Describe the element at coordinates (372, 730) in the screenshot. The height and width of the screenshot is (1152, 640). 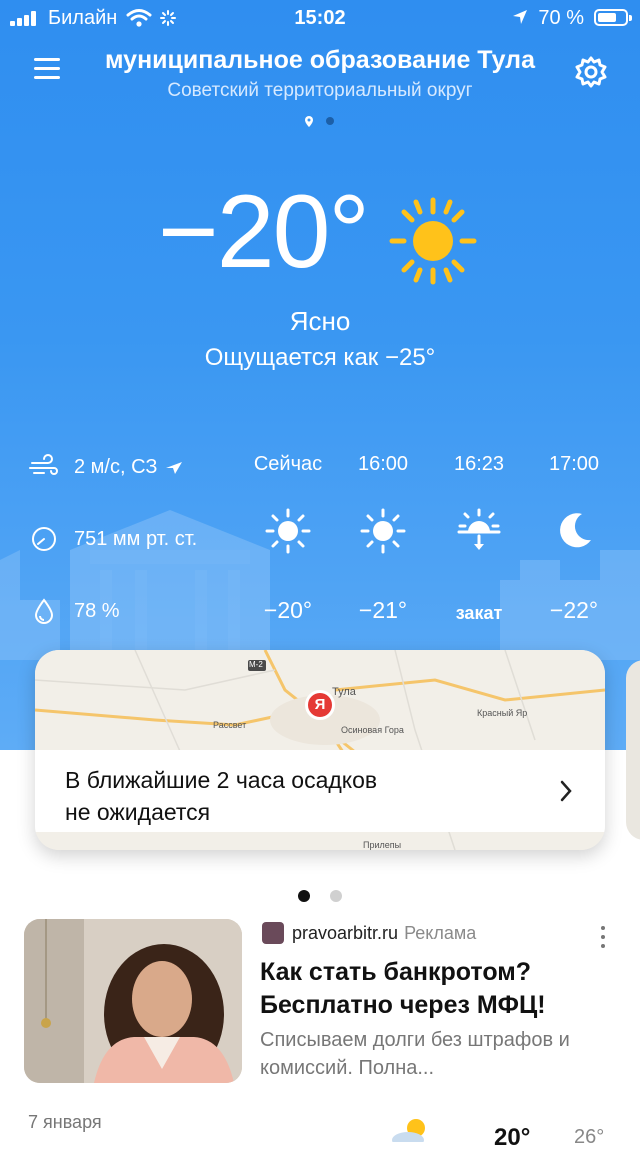
I see `map-place-label: Осиновая Гора` at that location.